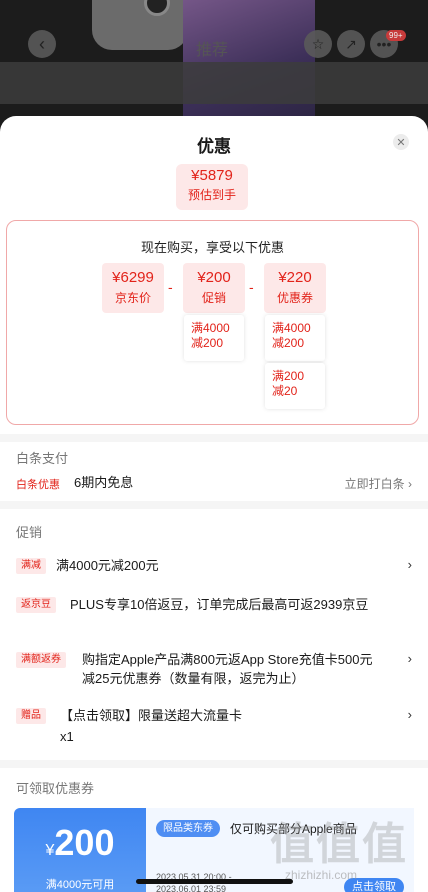 The image size is (428, 892). Describe the element at coordinates (133, 288) in the screenshot. I see `jd-price-card: ¥6299 京东价` at that location.